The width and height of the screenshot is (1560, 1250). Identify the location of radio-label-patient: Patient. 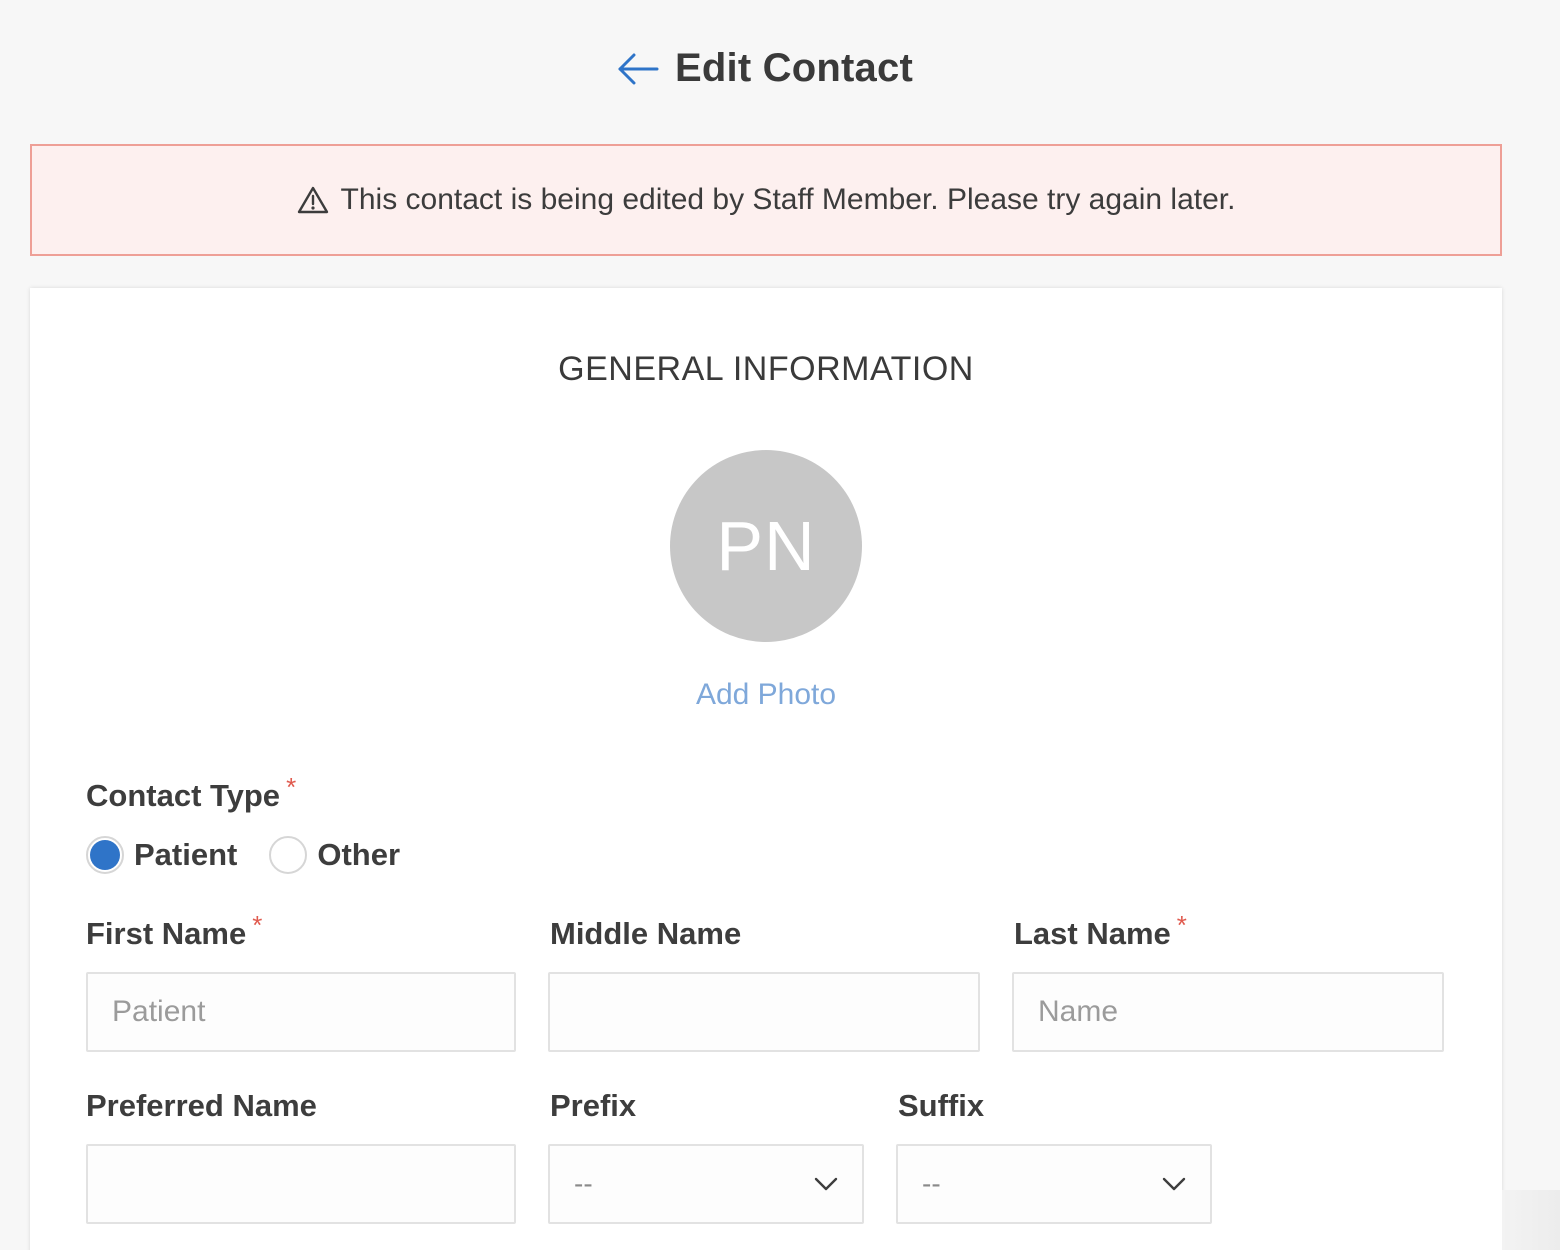
(186, 854).